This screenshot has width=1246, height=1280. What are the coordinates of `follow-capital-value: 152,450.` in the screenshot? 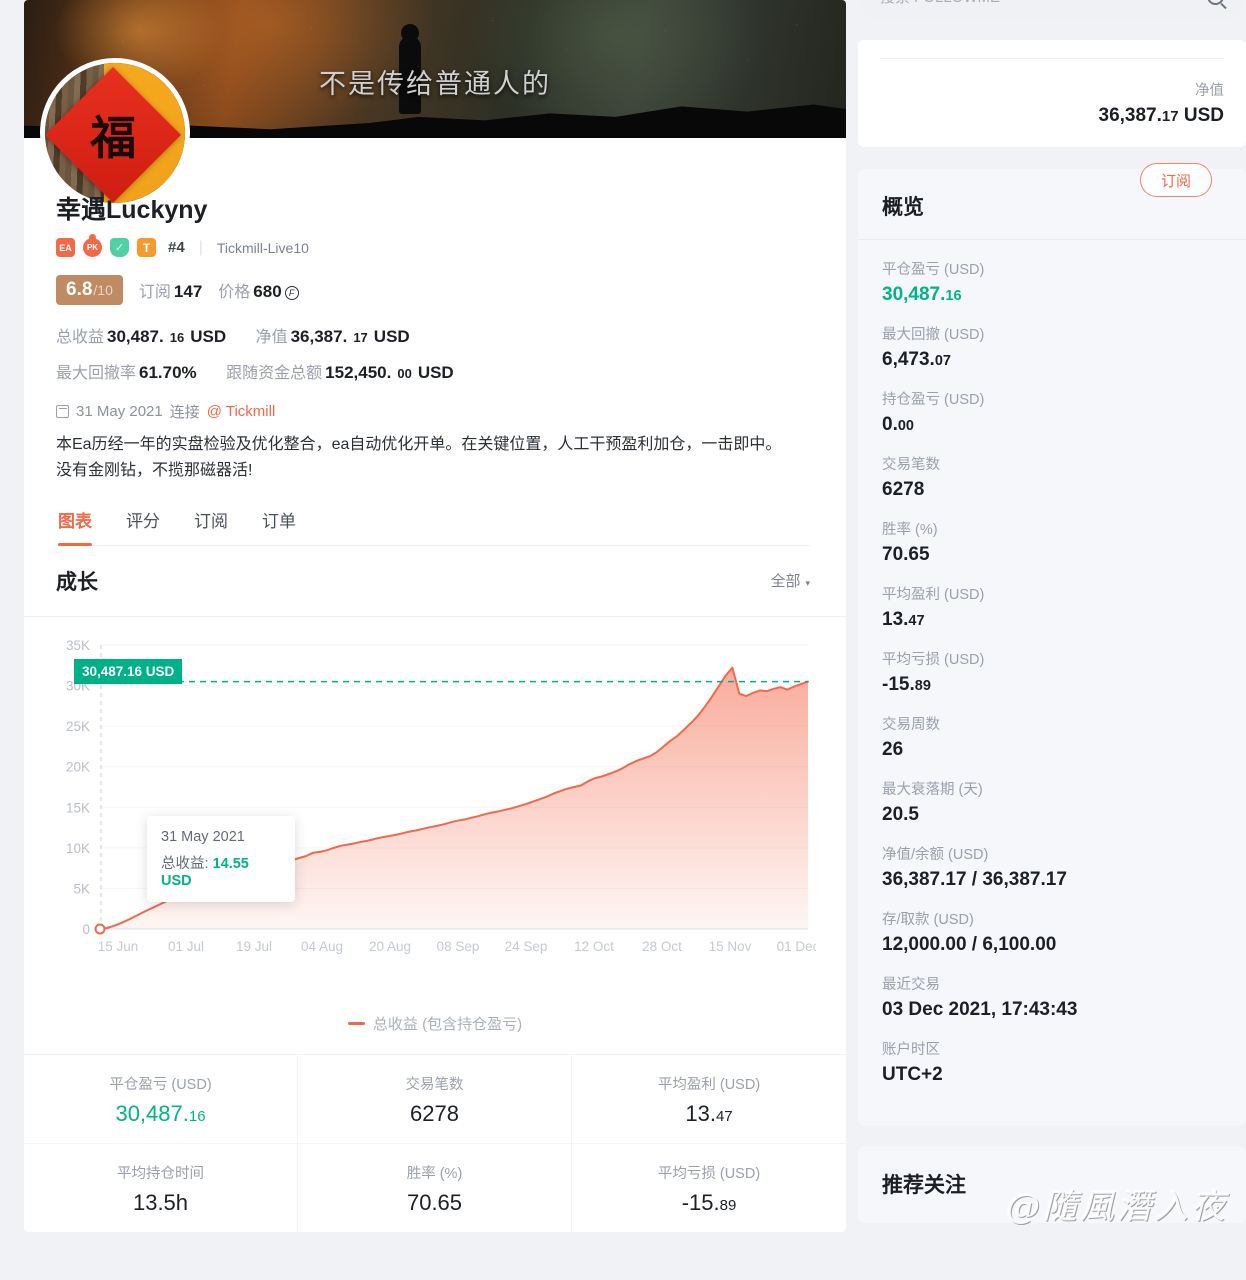 It's located at (358, 372).